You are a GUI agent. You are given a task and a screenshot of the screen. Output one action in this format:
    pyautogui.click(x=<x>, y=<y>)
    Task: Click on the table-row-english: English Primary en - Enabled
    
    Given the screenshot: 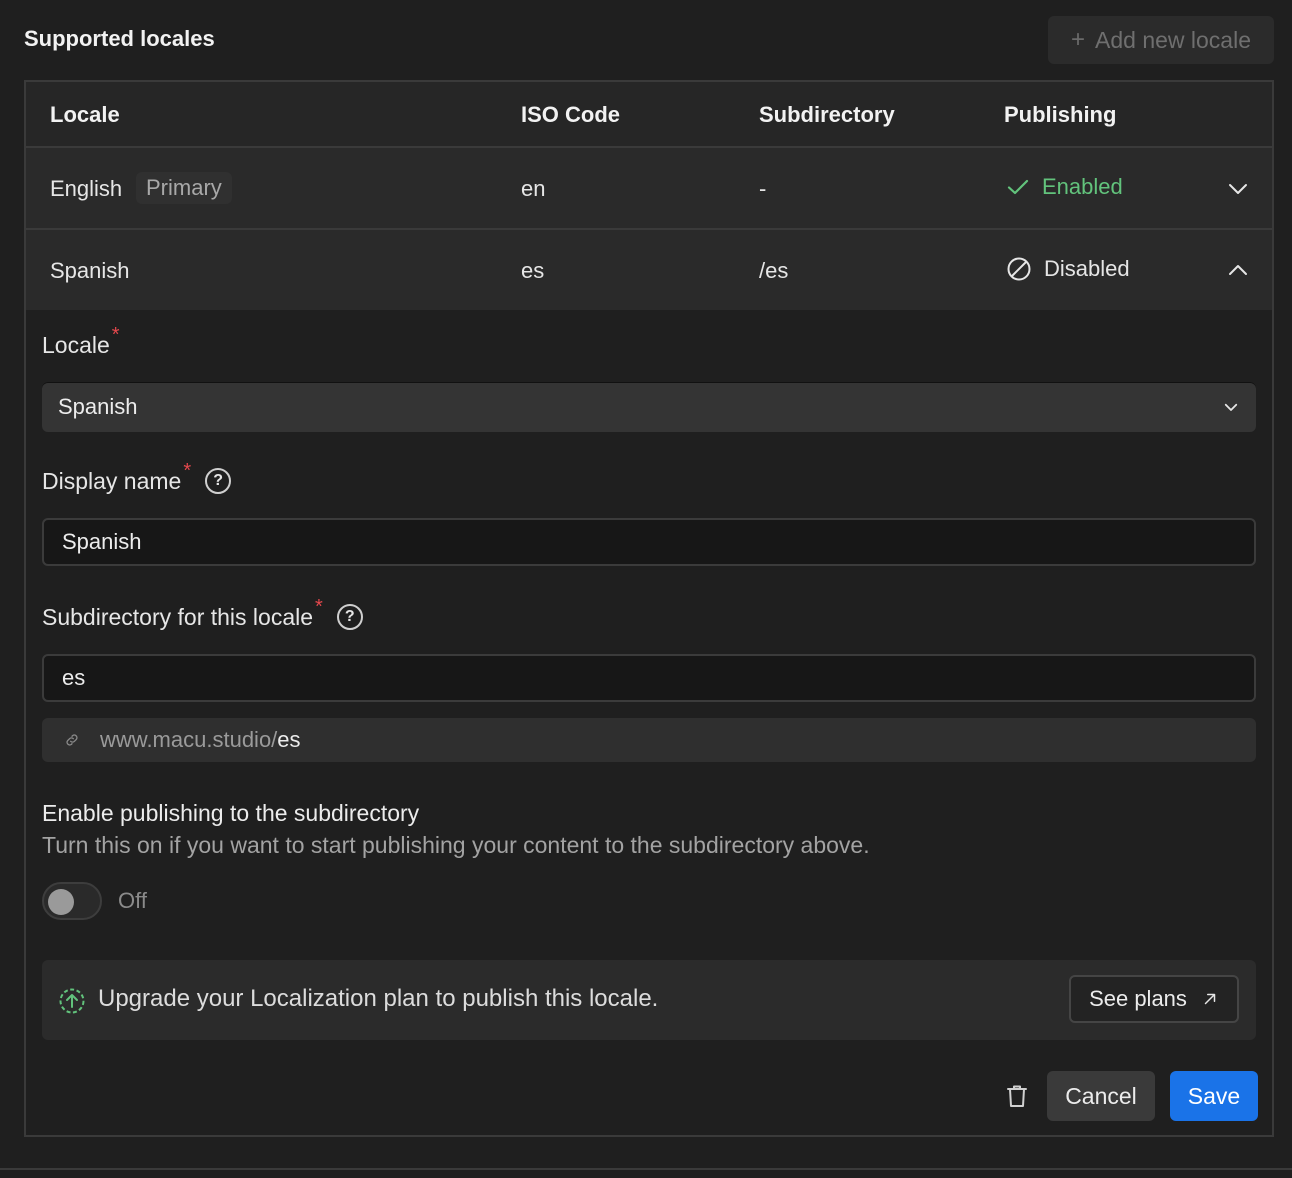 What is the action you would take?
    pyautogui.click(x=649, y=189)
    